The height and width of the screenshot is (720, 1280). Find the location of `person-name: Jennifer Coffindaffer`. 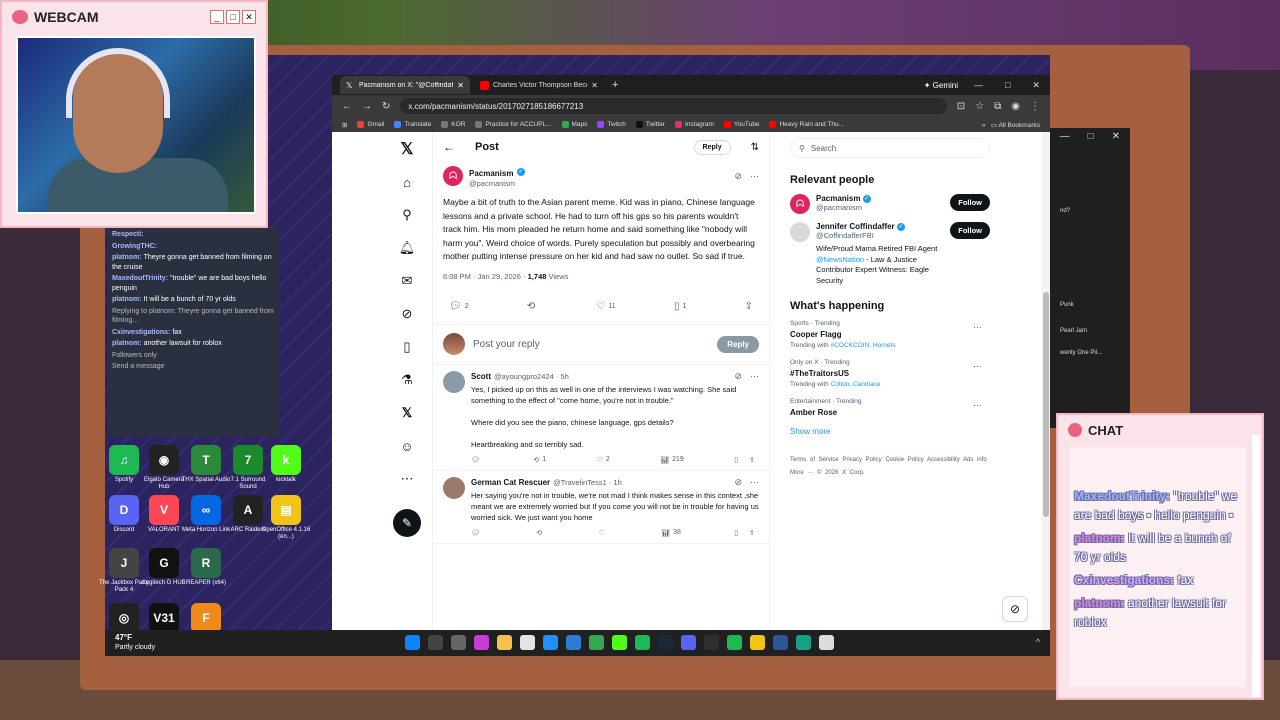

person-name: Jennifer Coffindaffer is located at coordinates (855, 226).